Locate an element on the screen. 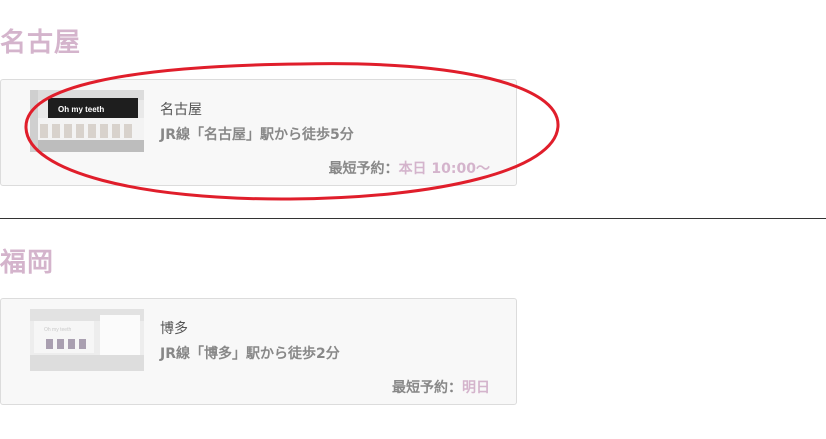 The width and height of the screenshot is (826, 439). earliest-reservation: 最短予約：本日 10:00〜 is located at coordinates (409, 168).